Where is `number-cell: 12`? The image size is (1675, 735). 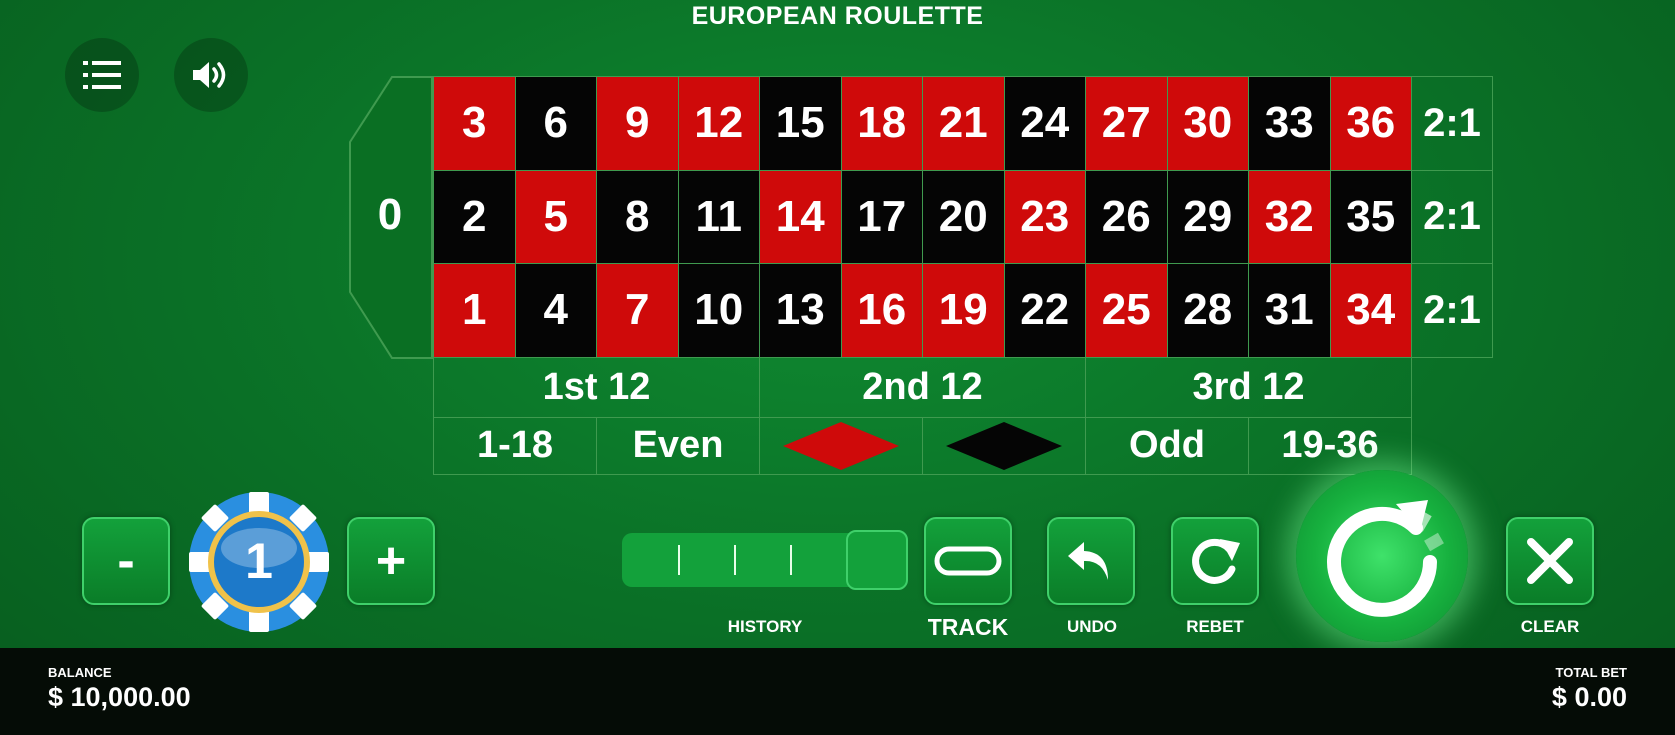
number-cell: 12 is located at coordinates (718, 123).